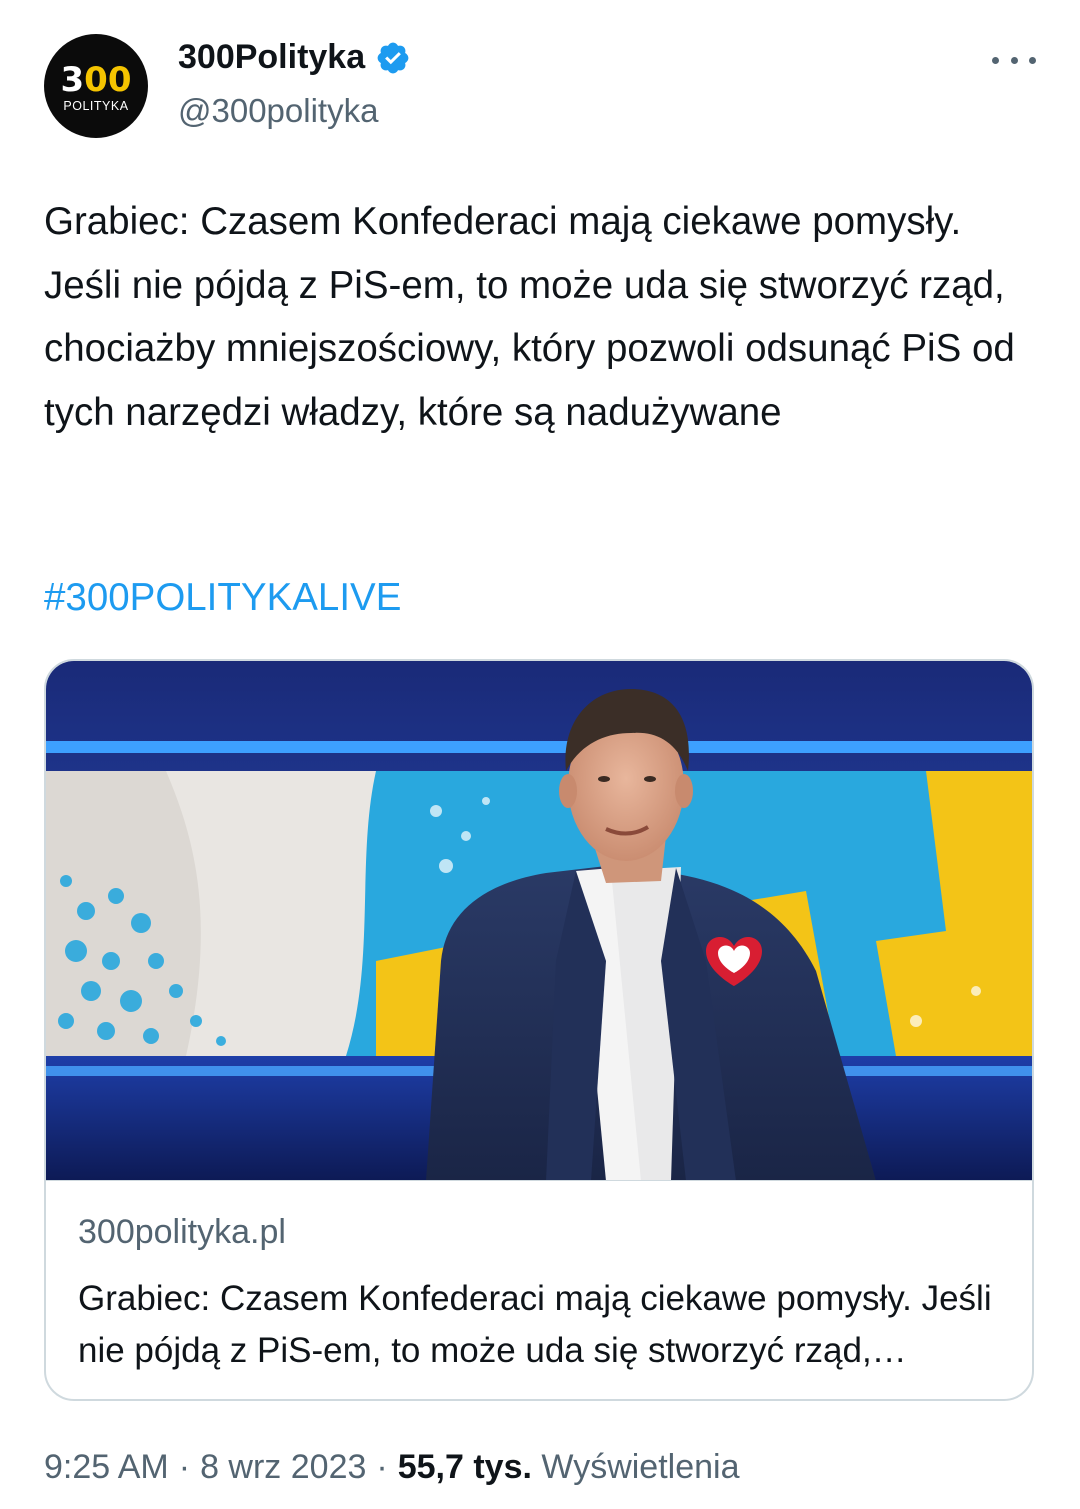 This screenshot has height=1509, width=1080. I want to click on more-options-icon, so click(1014, 60).